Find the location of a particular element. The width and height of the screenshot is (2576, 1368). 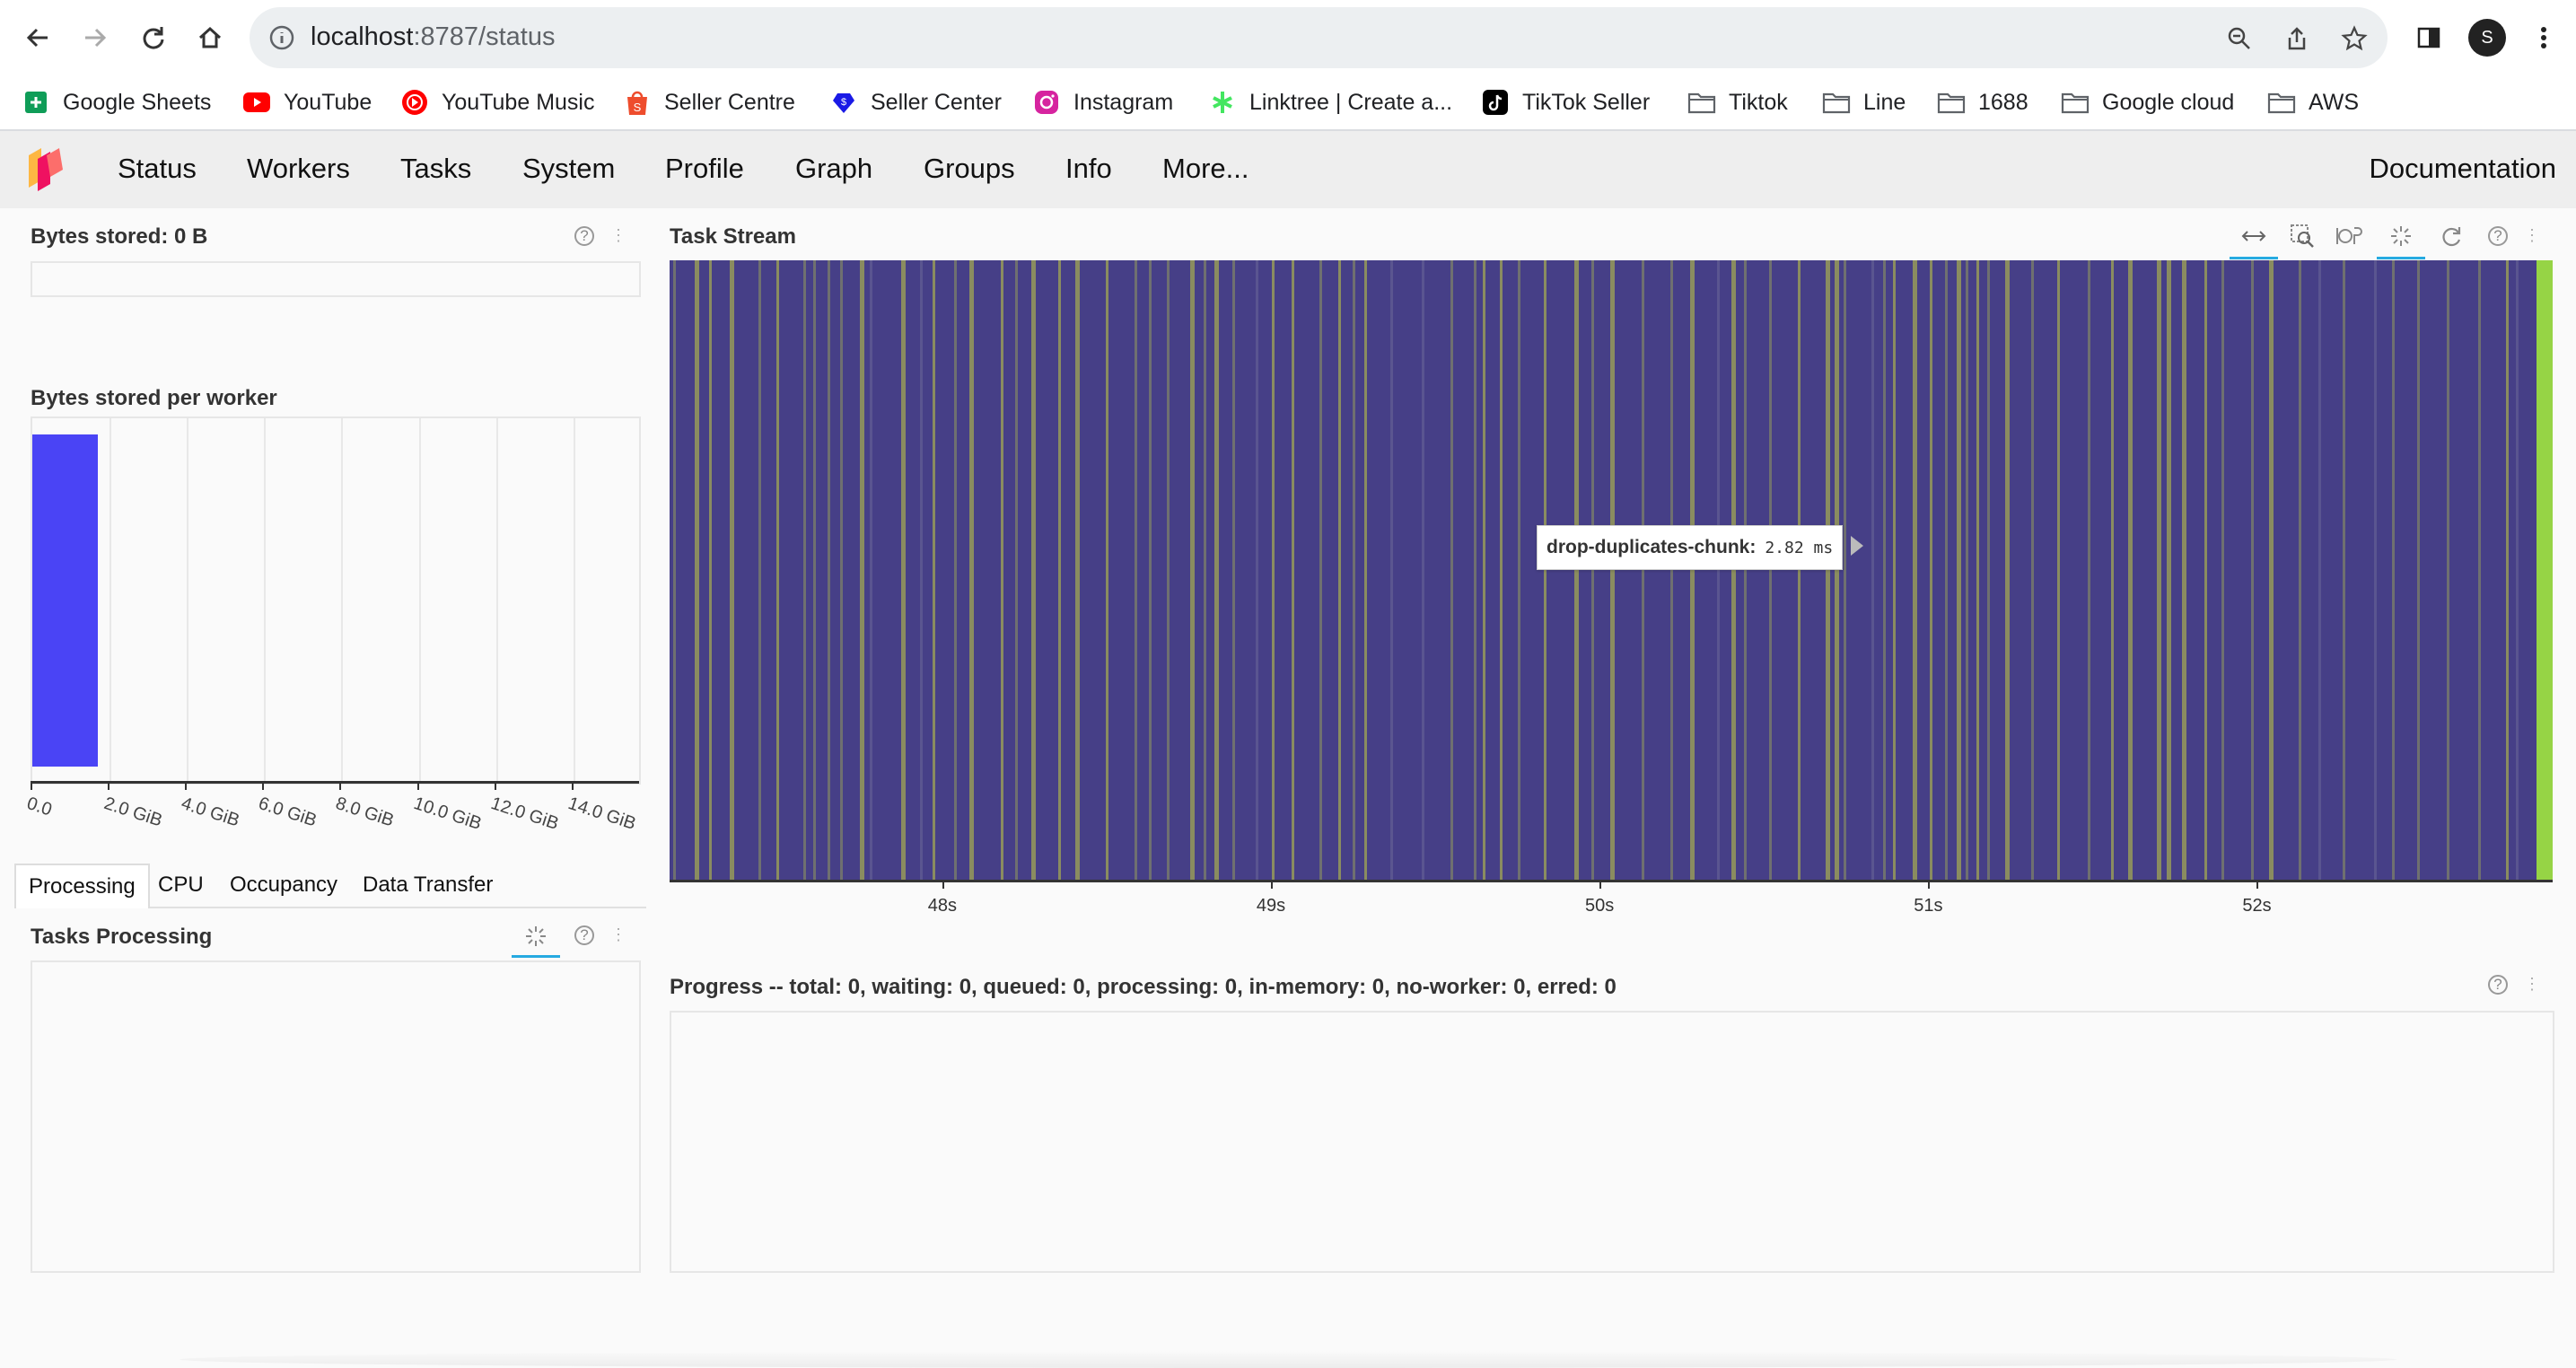

bookmark-folder-google-cloud: Google cloud is located at coordinates (2147, 102).